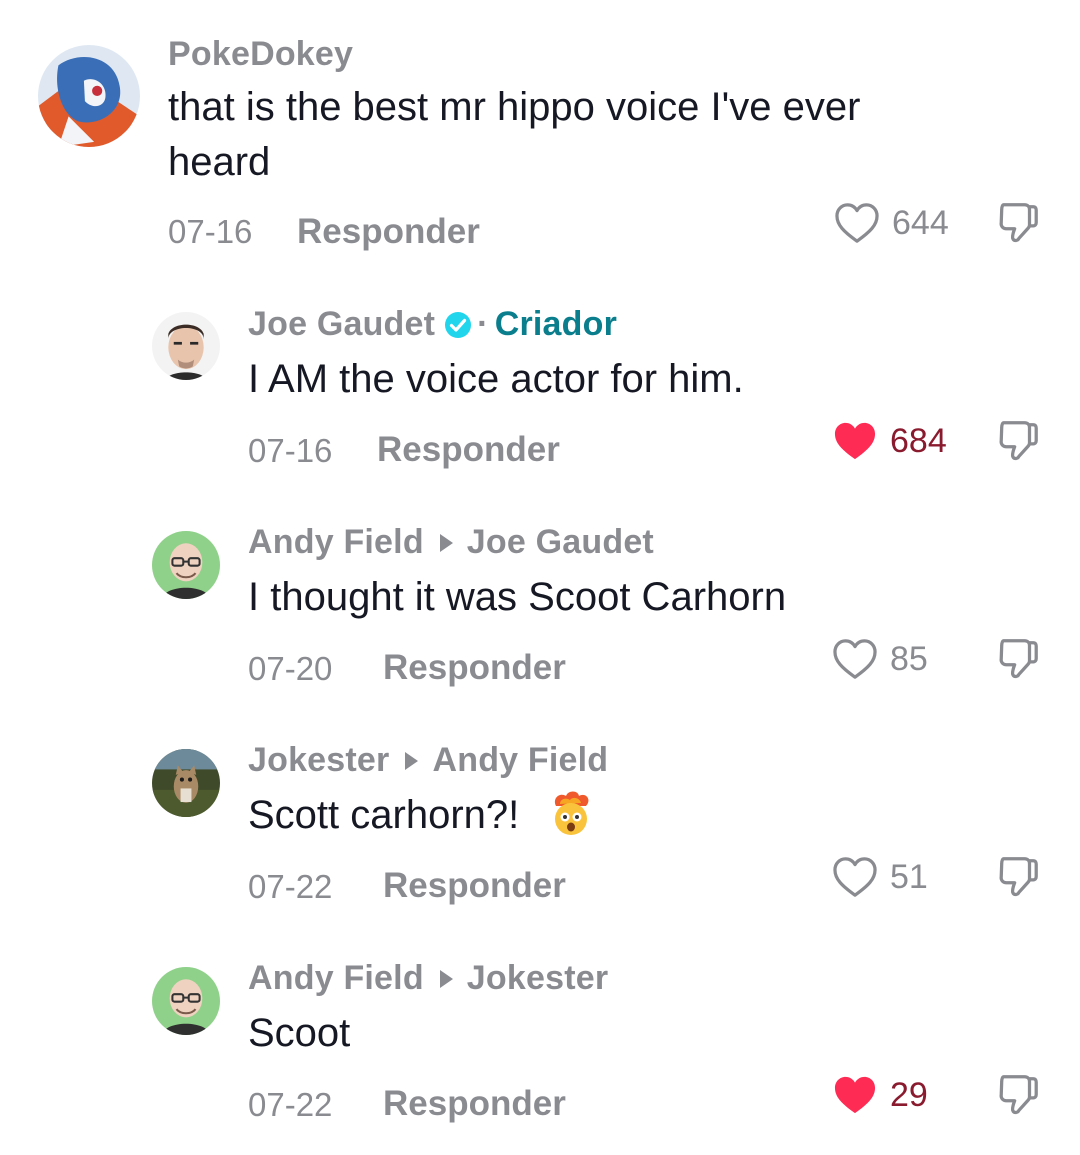  I want to click on like-count: 85, so click(909, 659).